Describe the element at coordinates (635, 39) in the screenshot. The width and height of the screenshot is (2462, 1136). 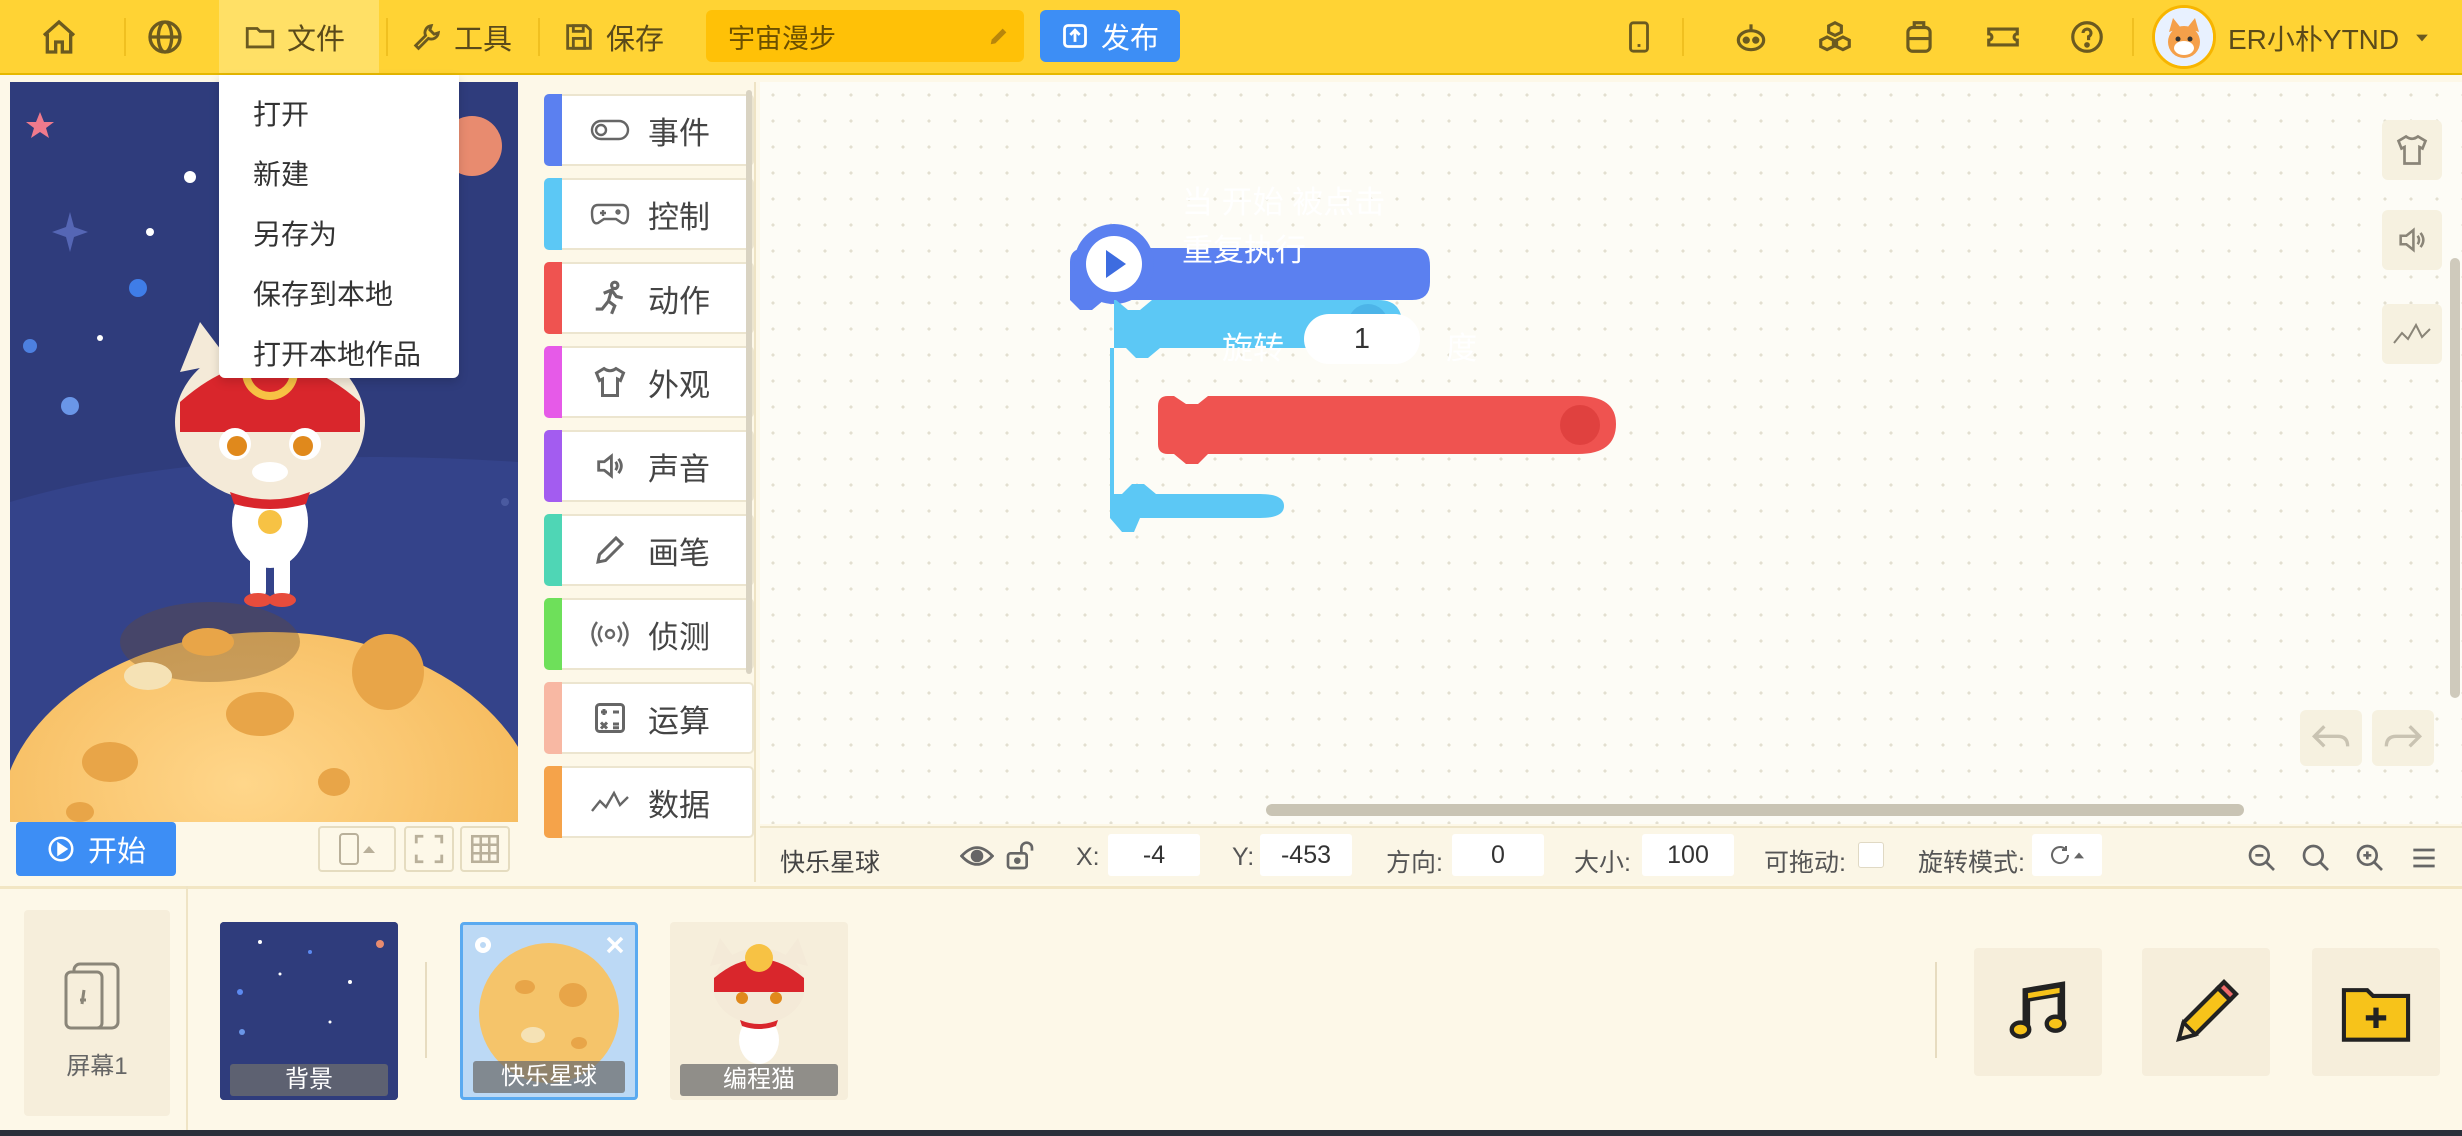
I see `save-menu-label: 保存` at that location.